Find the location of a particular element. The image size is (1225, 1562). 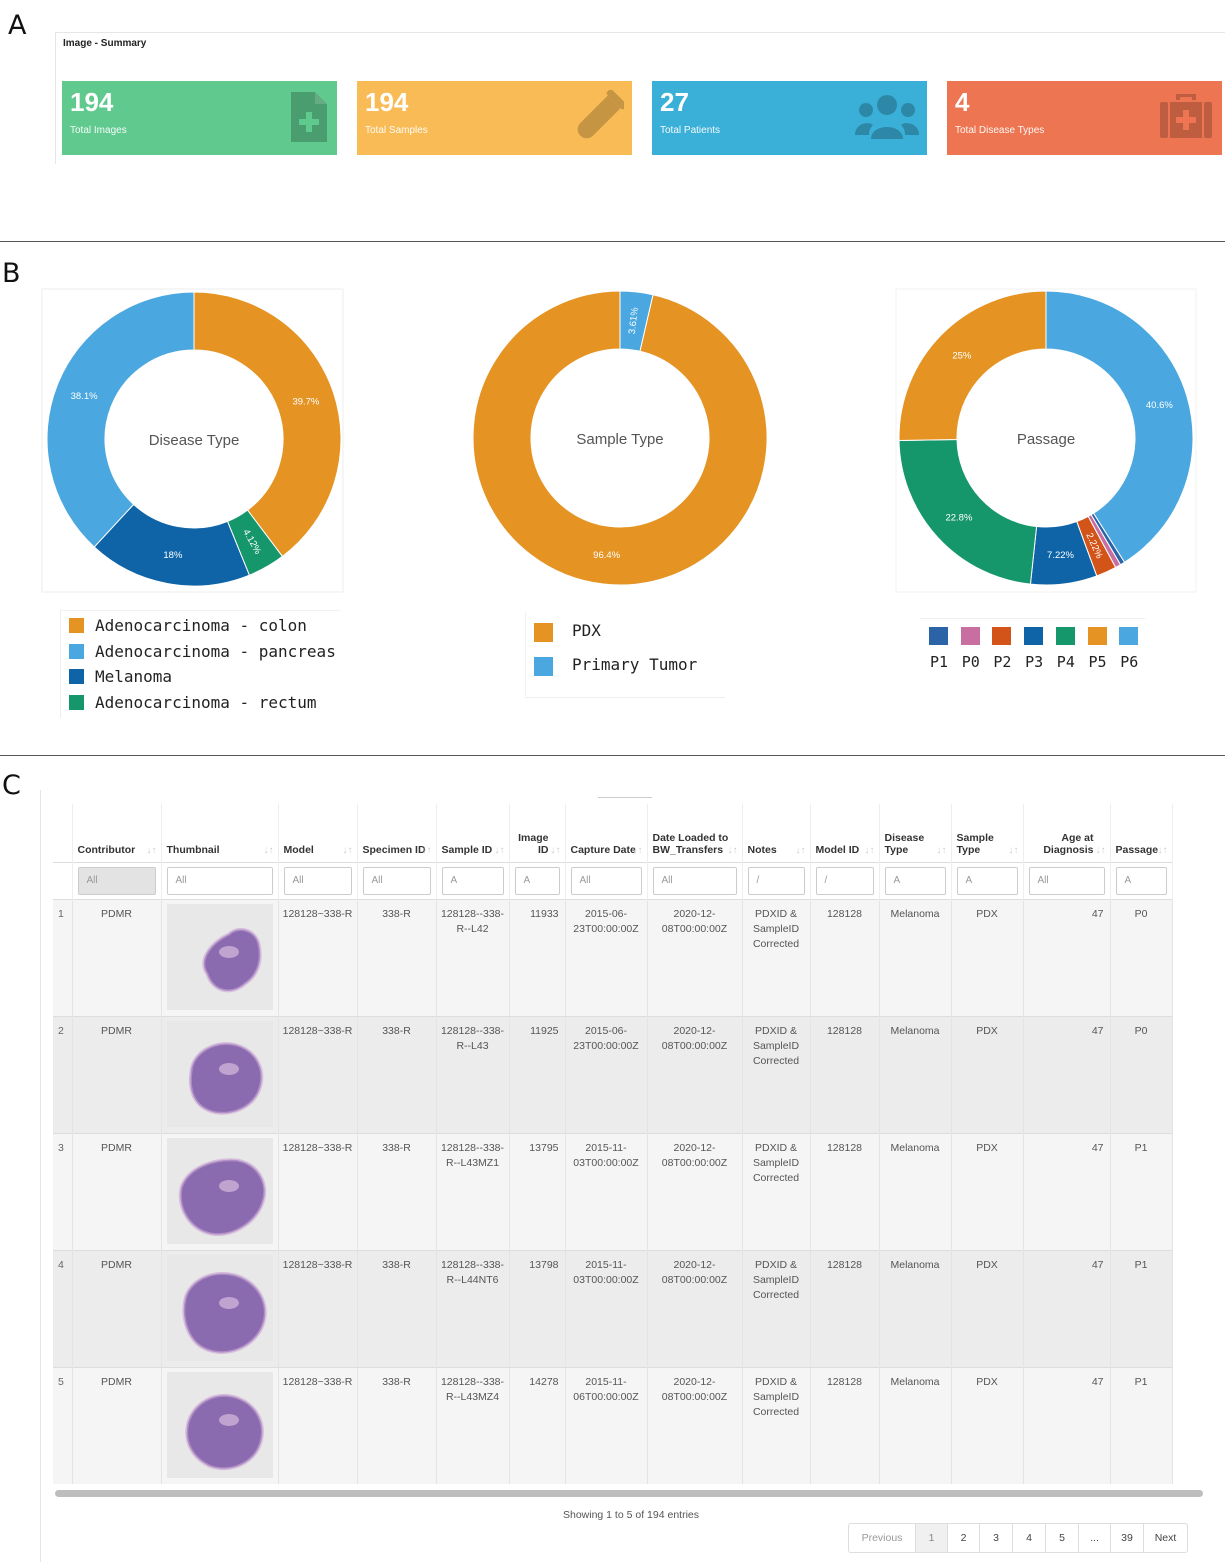

cell-age-at-diagnosis: 47 is located at coordinates (1067, 1191).